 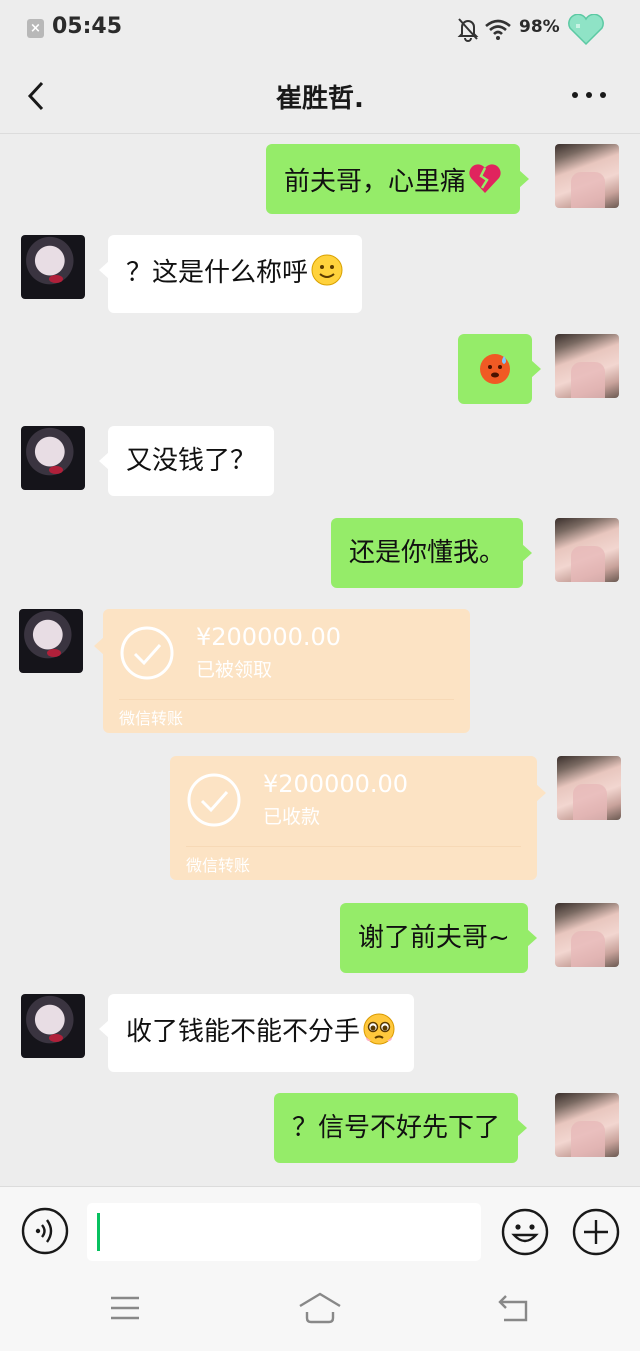 I want to click on message-bubble: 还是你懂我。, so click(x=432, y=553).